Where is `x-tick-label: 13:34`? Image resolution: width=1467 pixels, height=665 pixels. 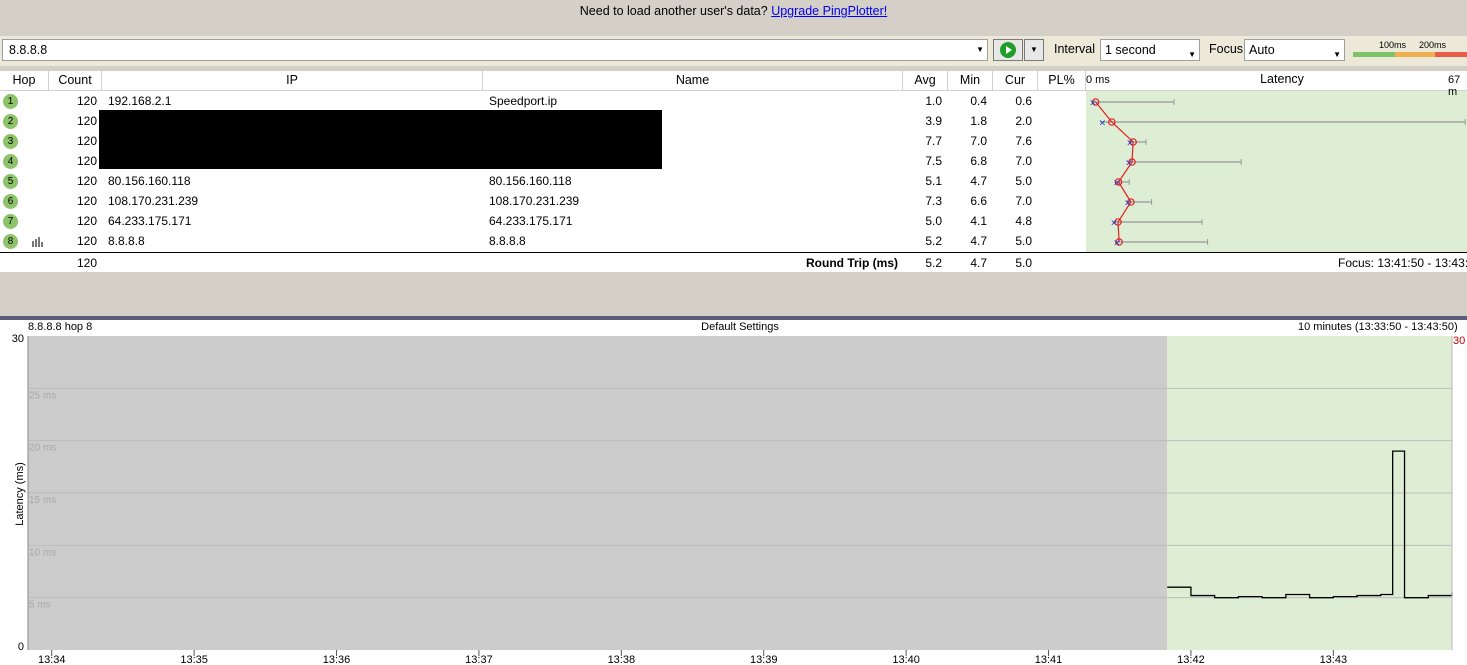
x-tick-label: 13:34 is located at coordinates (52, 659).